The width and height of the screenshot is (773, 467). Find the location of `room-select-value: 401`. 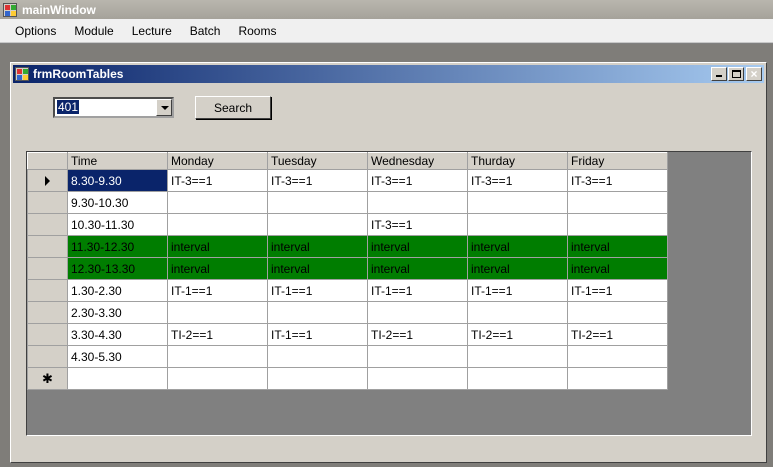

room-select-value: 401 is located at coordinates (105, 107).